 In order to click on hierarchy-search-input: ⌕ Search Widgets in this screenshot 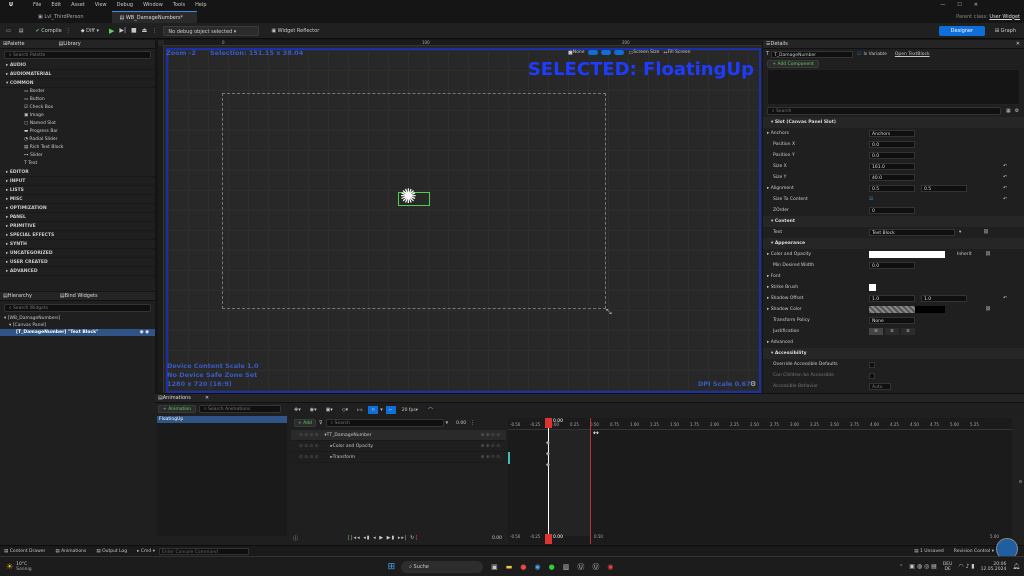, I will do `click(77, 308)`.